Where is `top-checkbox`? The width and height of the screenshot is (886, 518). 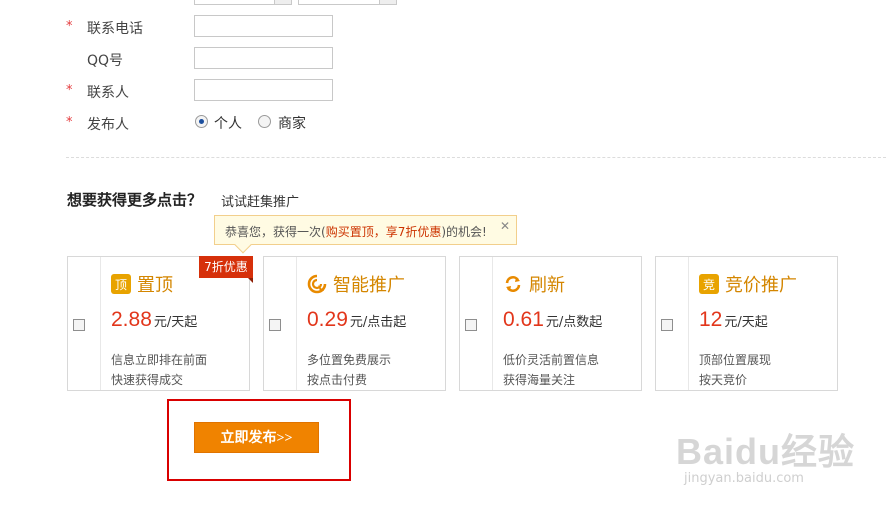
top-checkbox is located at coordinates (79, 325).